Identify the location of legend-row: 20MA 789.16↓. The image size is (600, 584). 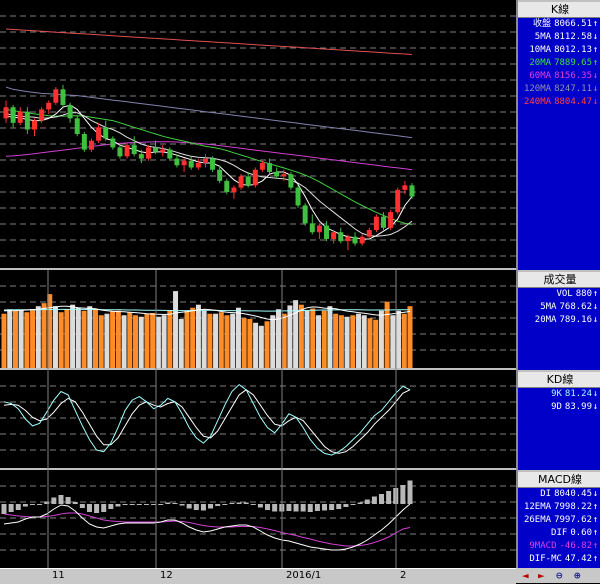
(559, 320).